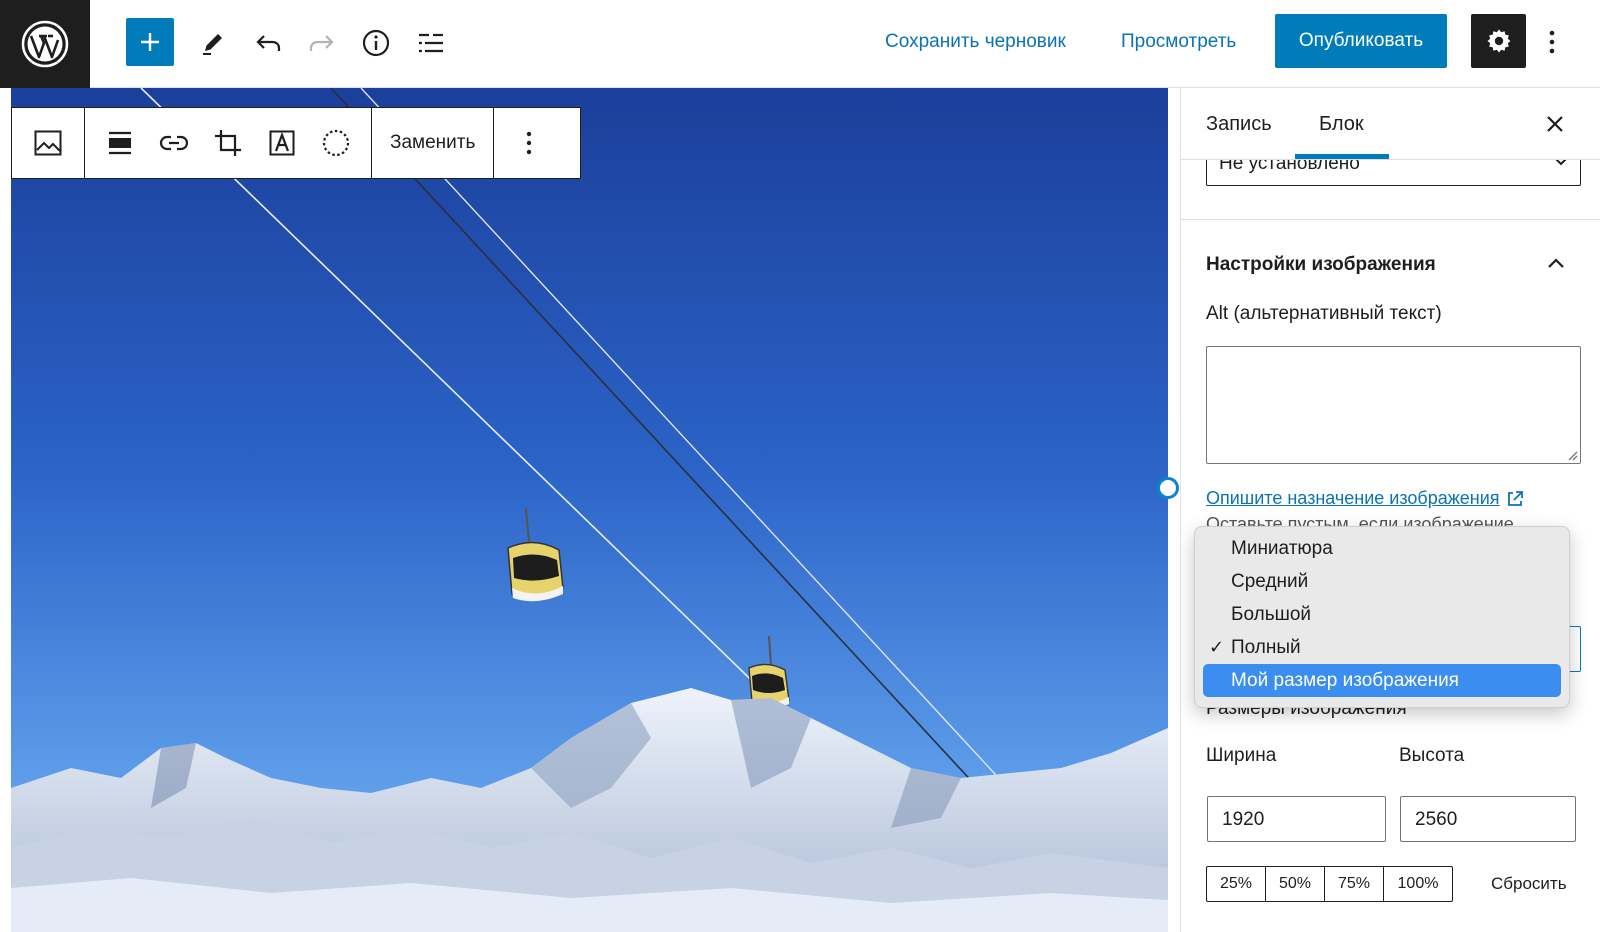 The width and height of the screenshot is (1600, 932). I want to click on list-view-button, so click(431, 43).